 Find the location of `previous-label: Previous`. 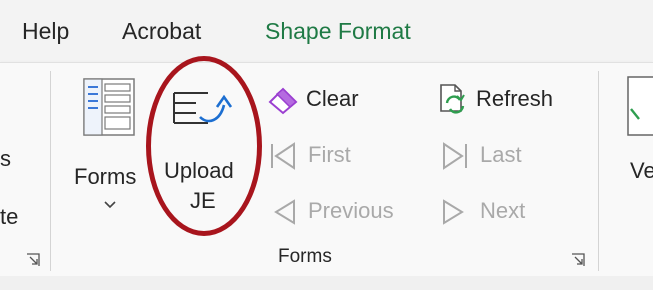

previous-label: Previous is located at coordinates (351, 210).